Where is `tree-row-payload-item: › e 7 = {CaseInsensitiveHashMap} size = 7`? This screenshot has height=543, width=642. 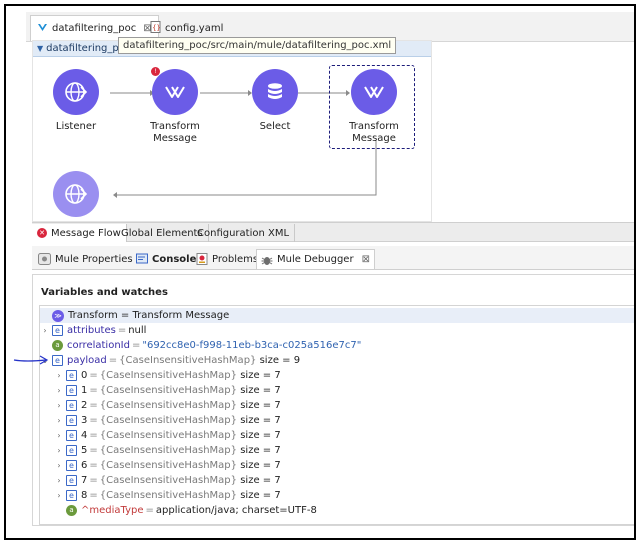 tree-row-payload-item: › e 7 = {CaseInsensitiveHashMap} size = 7 is located at coordinates (337, 480).